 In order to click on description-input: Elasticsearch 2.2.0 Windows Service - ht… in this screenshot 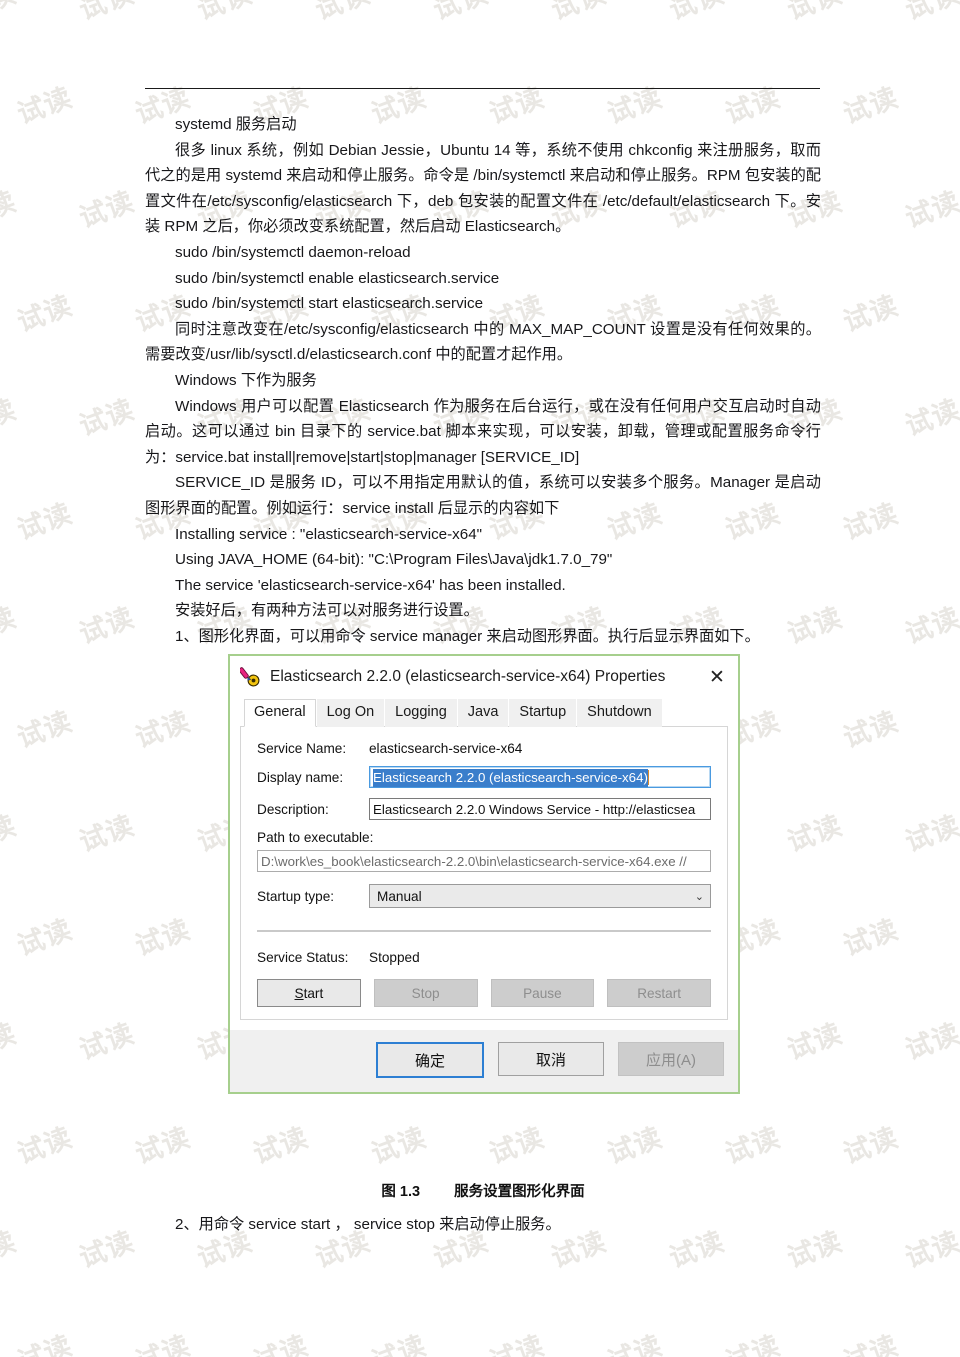, I will do `click(540, 809)`.